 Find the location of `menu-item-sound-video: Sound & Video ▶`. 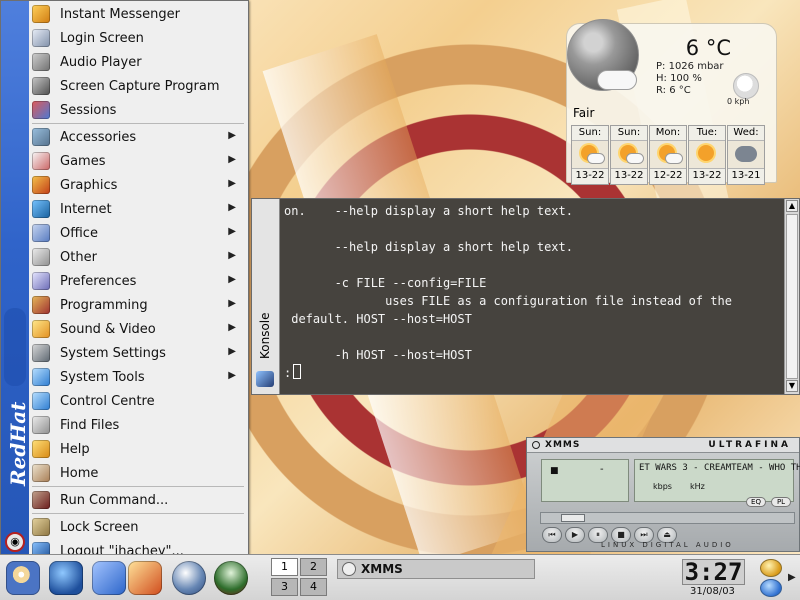

menu-item-sound-video: Sound & Video ▶ is located at coordinates (137, 329).